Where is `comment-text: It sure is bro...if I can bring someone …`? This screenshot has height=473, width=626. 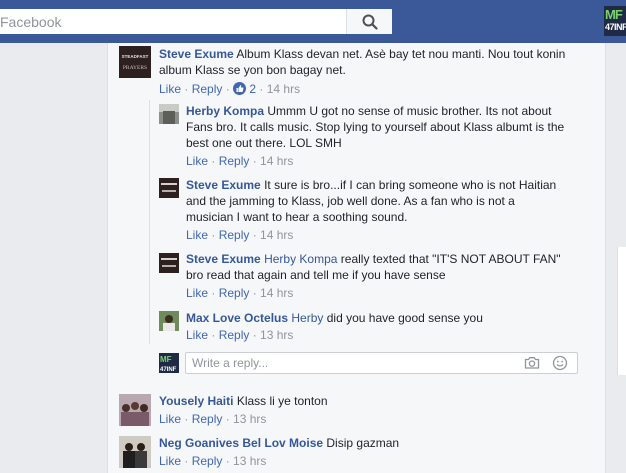 comment-text: It sure is bro...if I can bring someone … is located at coordinates (410, 185).